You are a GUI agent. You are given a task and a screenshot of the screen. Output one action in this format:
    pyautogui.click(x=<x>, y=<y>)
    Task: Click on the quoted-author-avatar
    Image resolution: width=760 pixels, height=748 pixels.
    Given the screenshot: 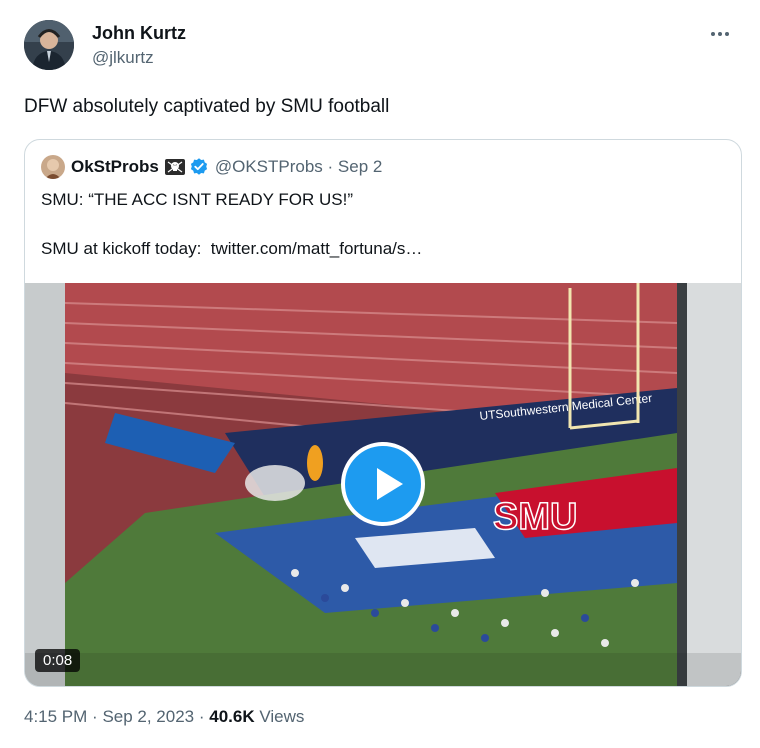 What is the action you would take?
    pyautogui.click(x=53, y=167)
    